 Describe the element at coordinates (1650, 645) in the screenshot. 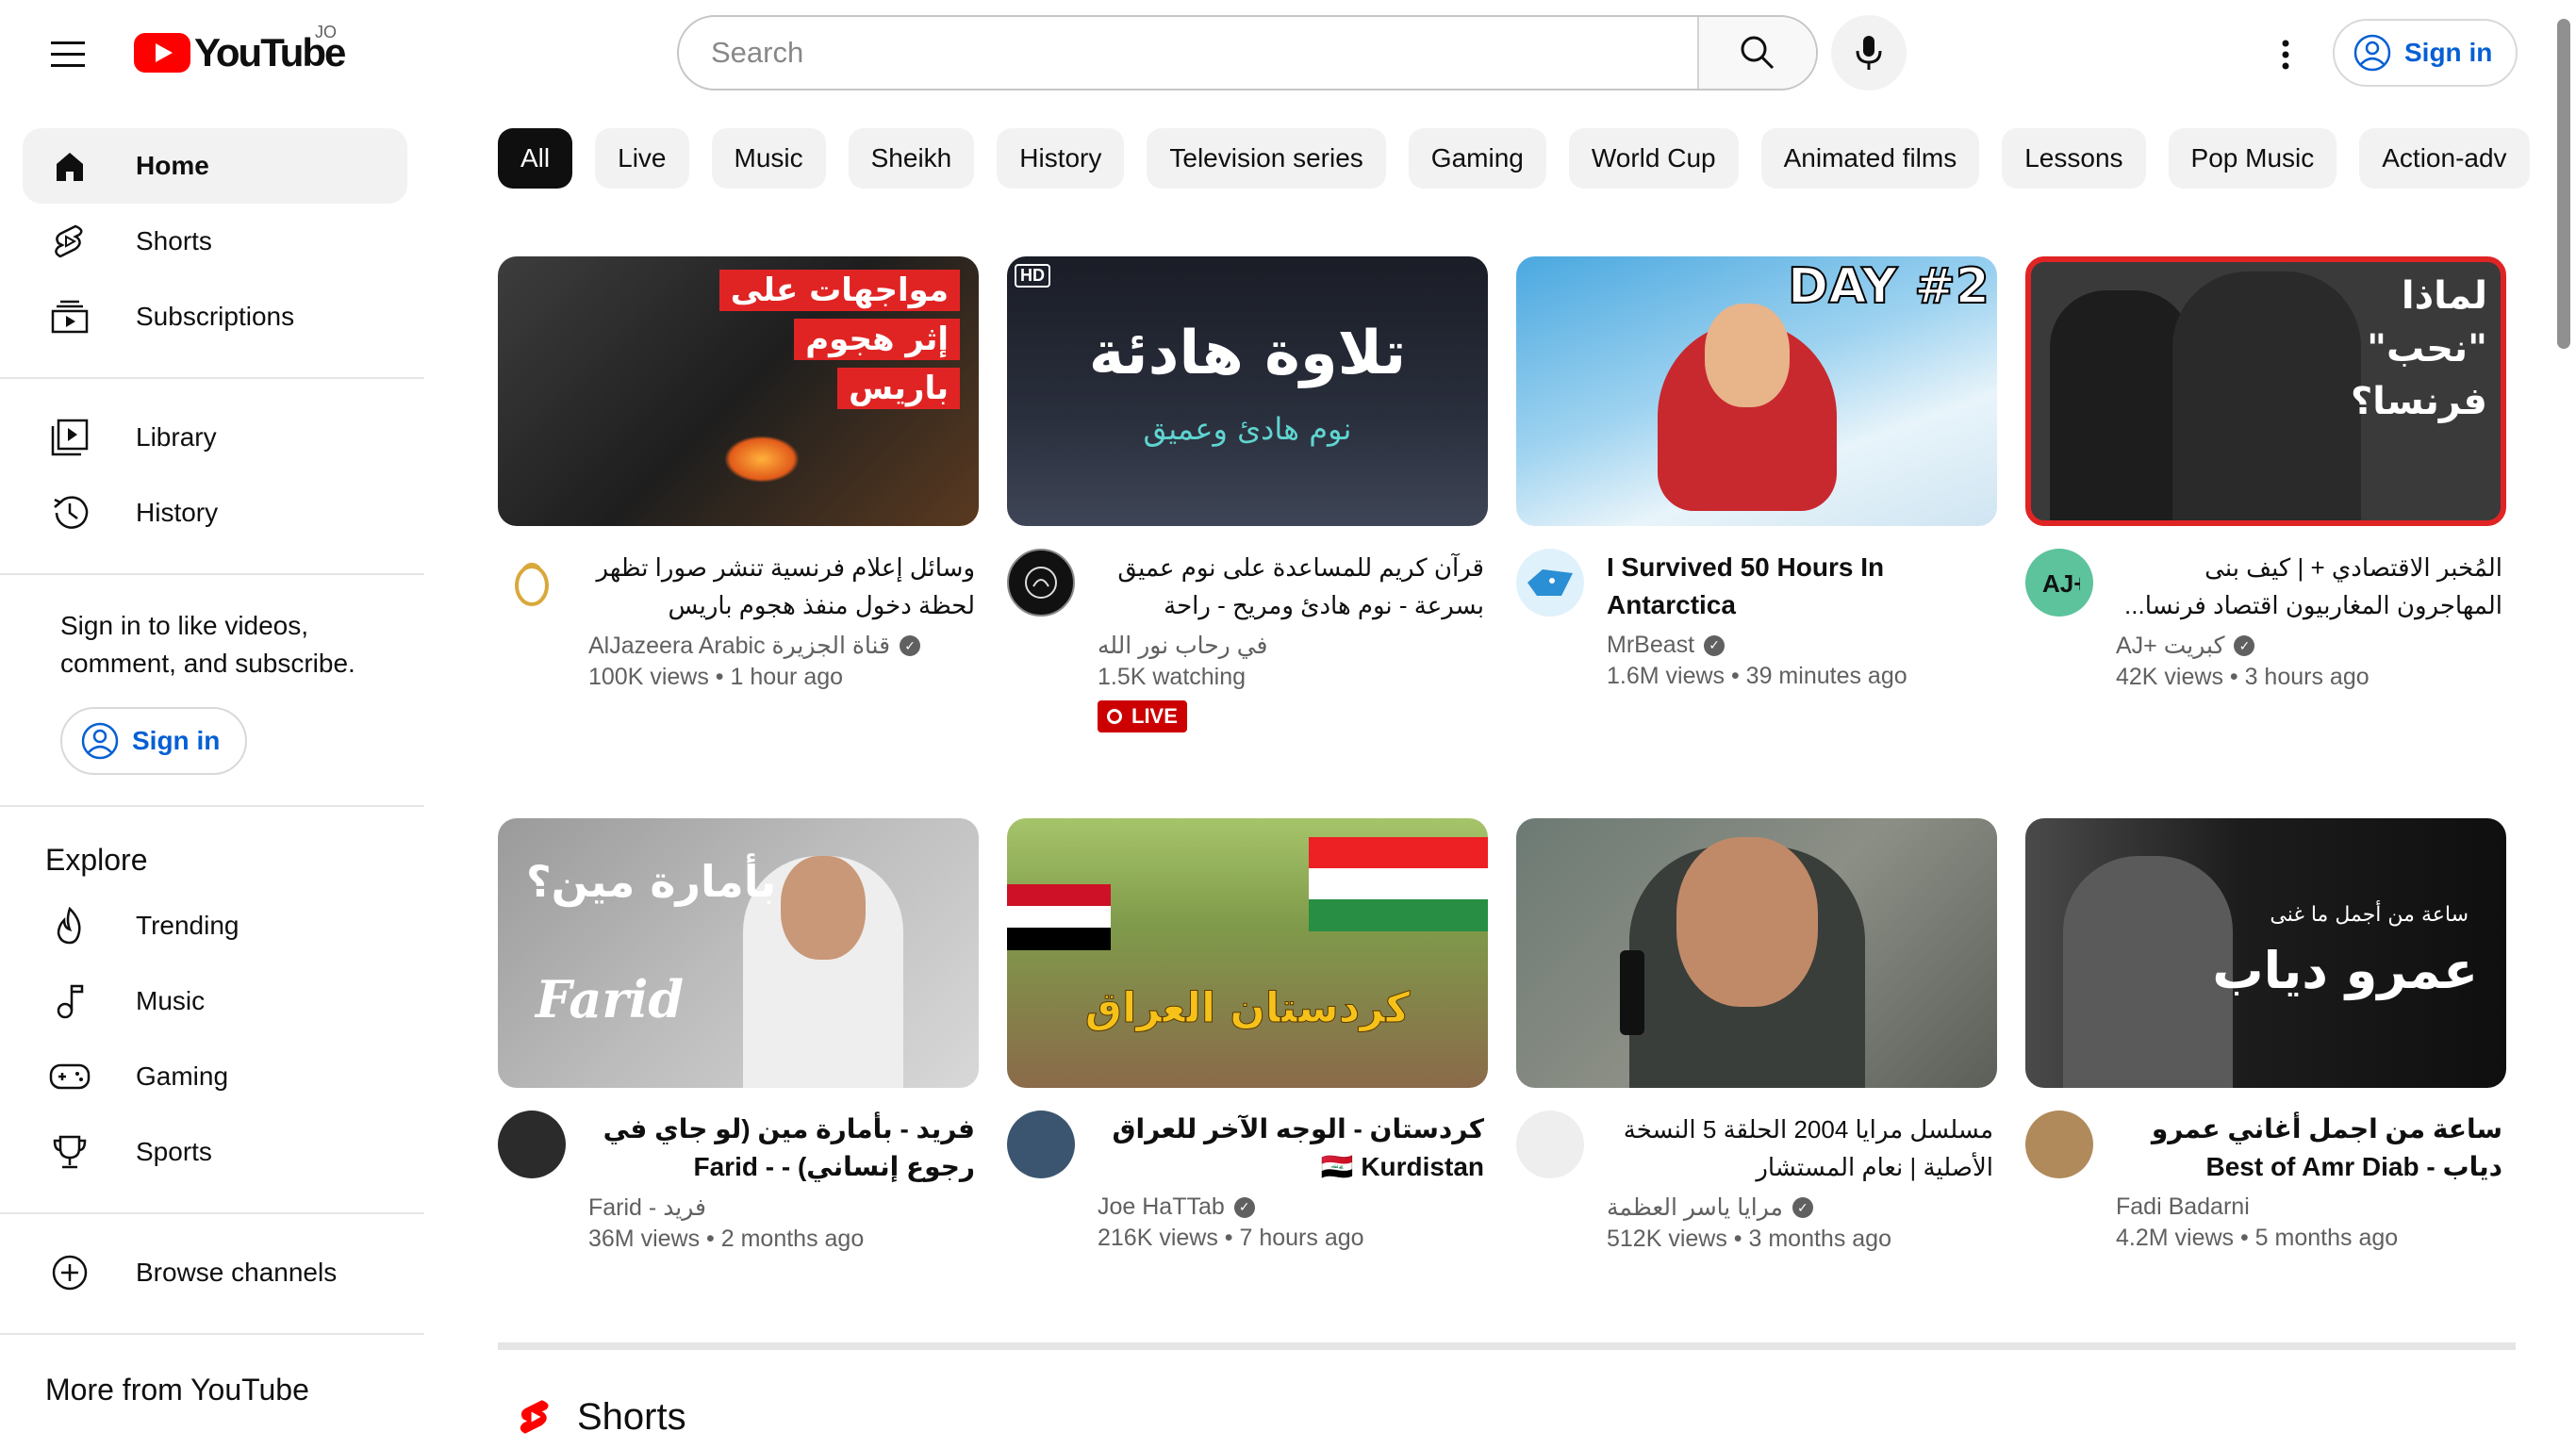

I see `channel-name: MrBeast` at that location.